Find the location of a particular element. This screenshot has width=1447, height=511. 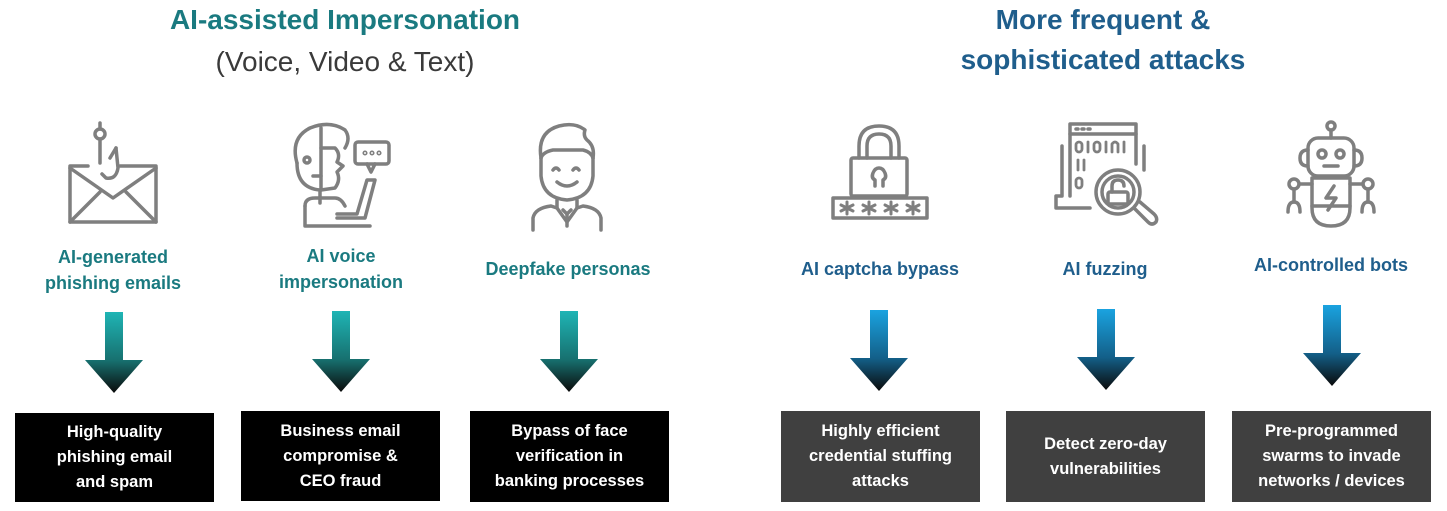

label-line: AI captcha bypass is located at coordinates (880, 269).